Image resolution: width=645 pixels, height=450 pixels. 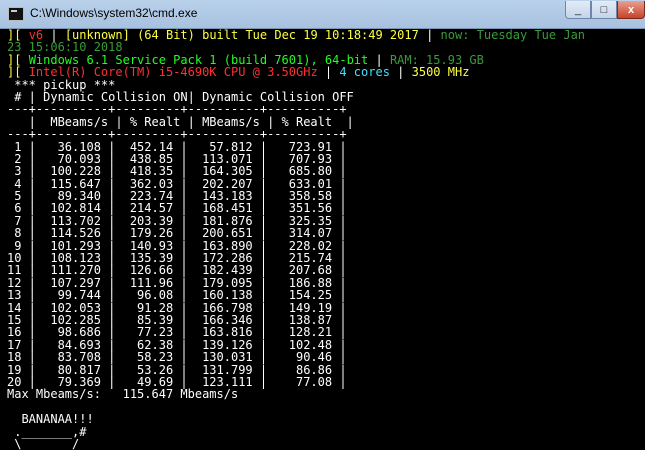 What do you see at coordinates (631, 10) in the screenshot?
I see `close-button: x` at bounding box center [631, 10].